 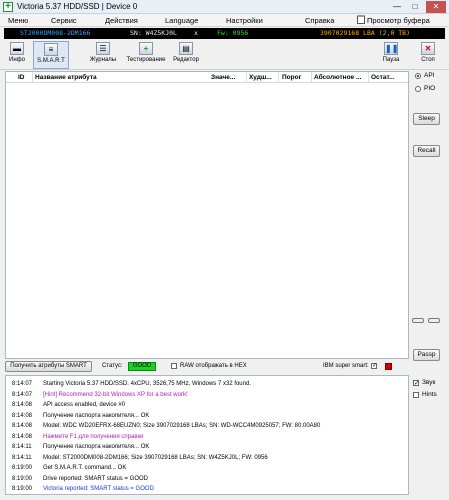 I want to click on ibm-indicator-icon, so click(x=388, y=366).